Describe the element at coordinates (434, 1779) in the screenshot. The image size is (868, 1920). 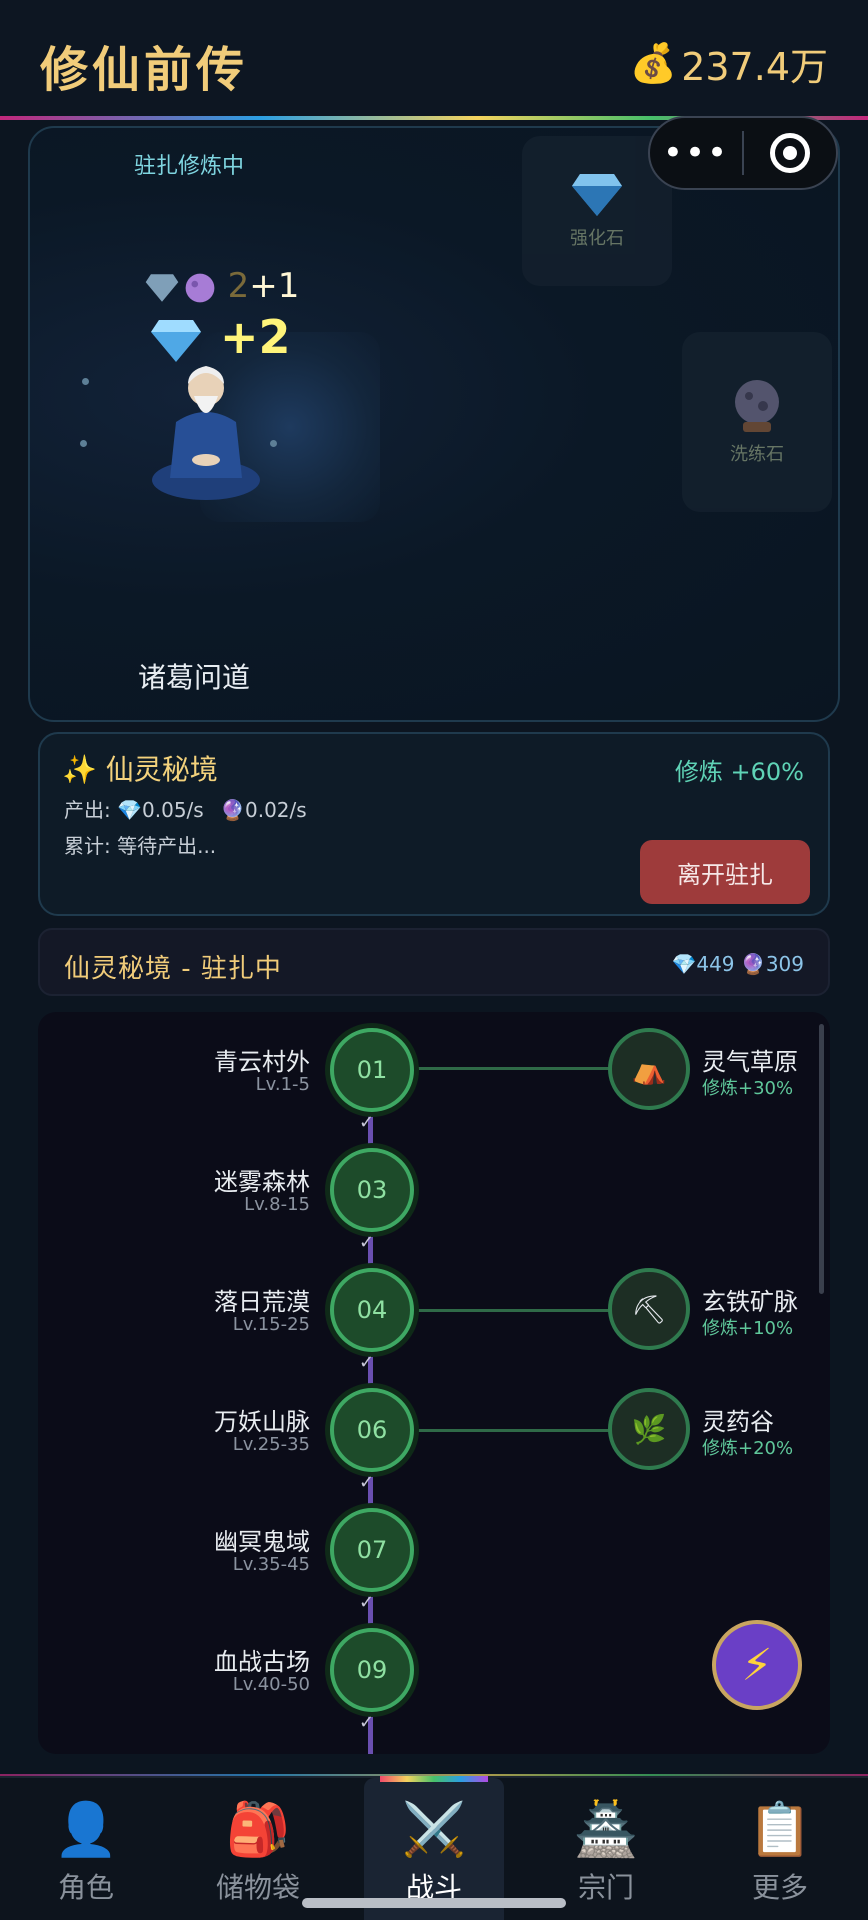
I see `nav-active-indicator` at that location.